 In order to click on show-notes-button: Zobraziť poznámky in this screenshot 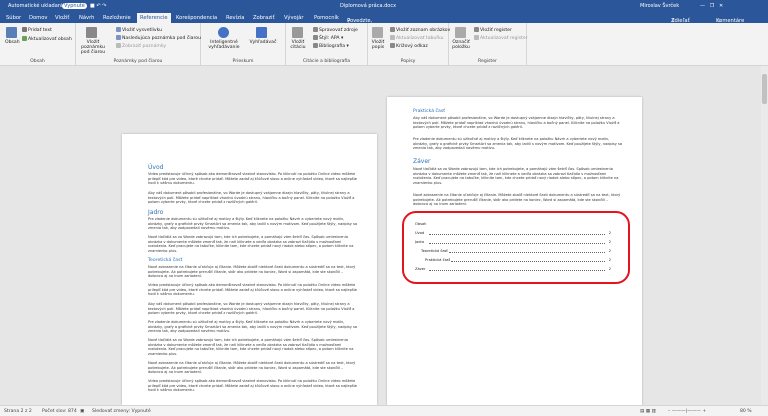, I will do `click(141, 46)`.